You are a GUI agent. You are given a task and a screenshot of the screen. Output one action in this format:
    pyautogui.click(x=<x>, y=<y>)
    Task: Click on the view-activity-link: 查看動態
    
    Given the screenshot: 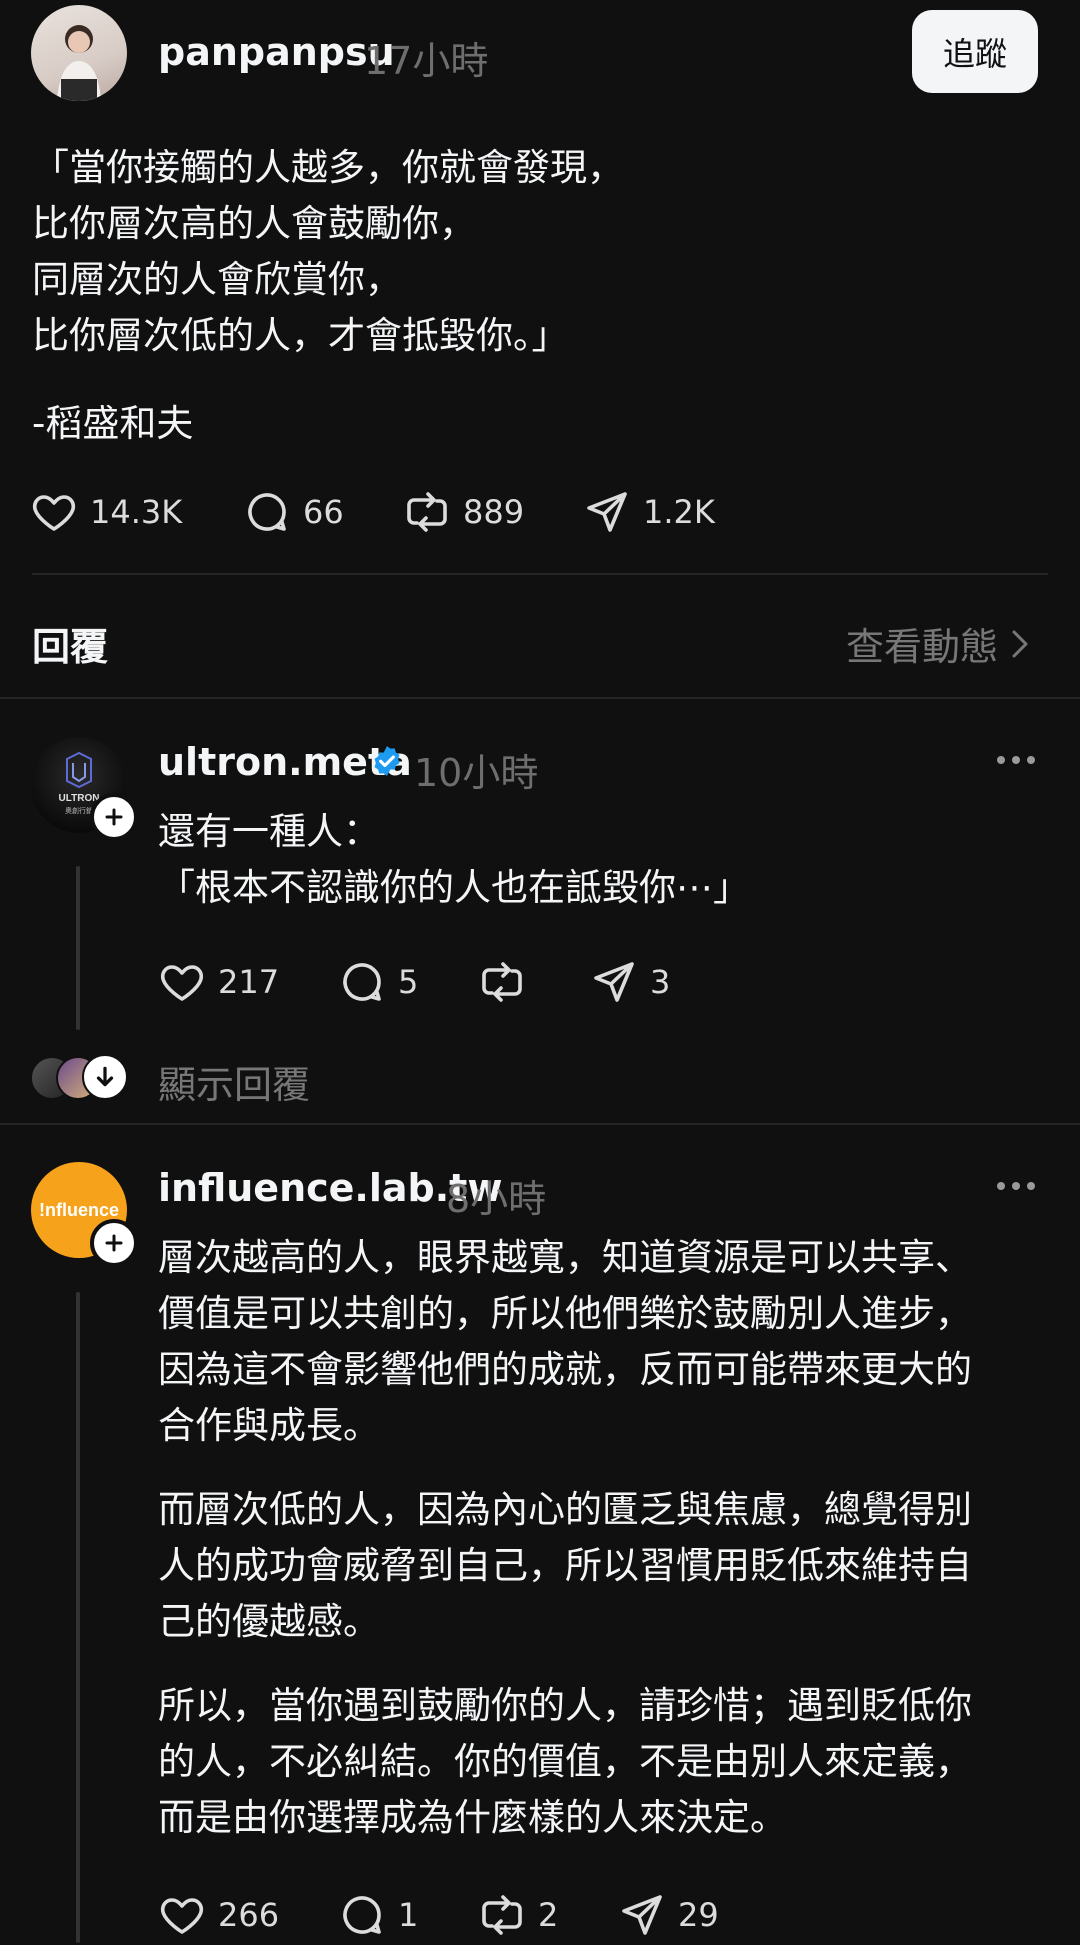 What is the action you would take?
    pyautogui.click(x=939, y=643)
    